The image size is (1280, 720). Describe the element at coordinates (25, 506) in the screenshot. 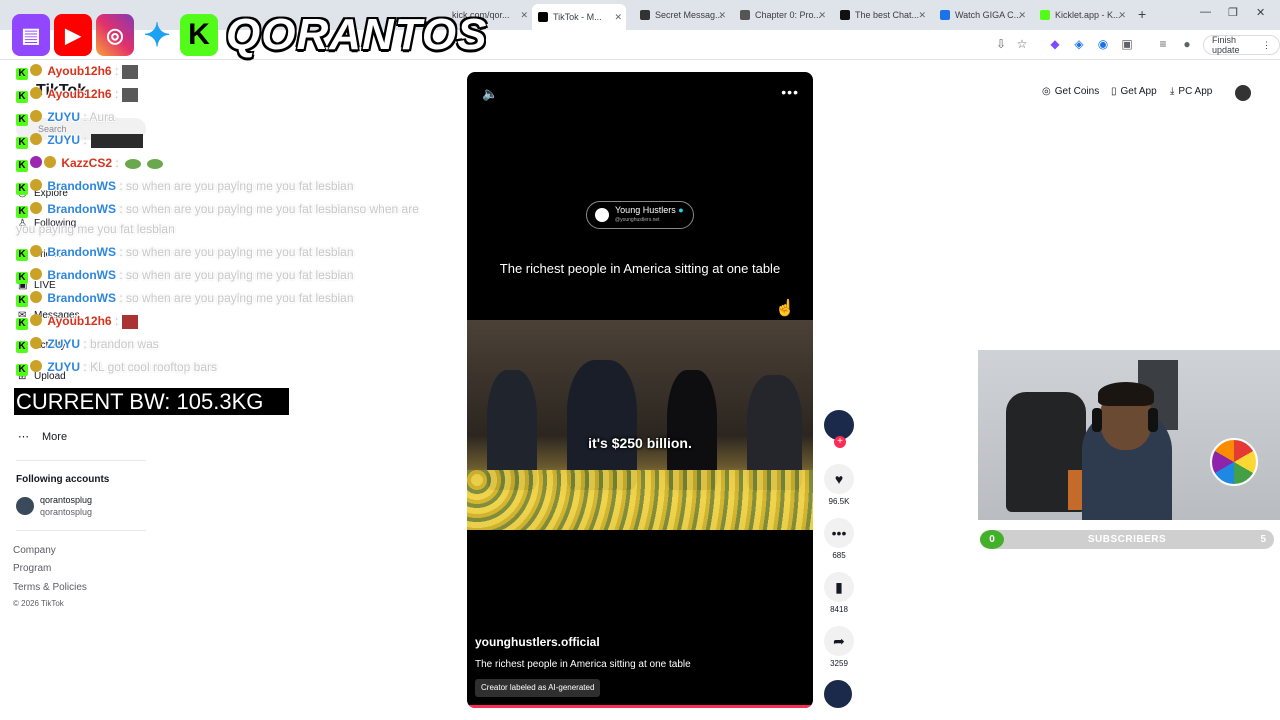

I see `avatar` at that location.